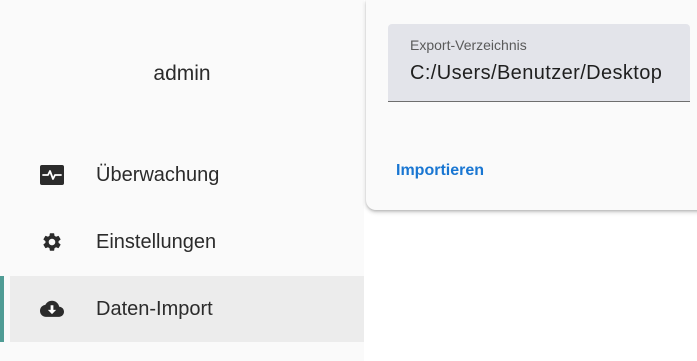 The width and height of the screenshot is (697, 361). Describe the element at coordinates (536, 73) in the screenshot. I see `export-directory-input: C:/Users/Benutzer/Desktop` at that location.